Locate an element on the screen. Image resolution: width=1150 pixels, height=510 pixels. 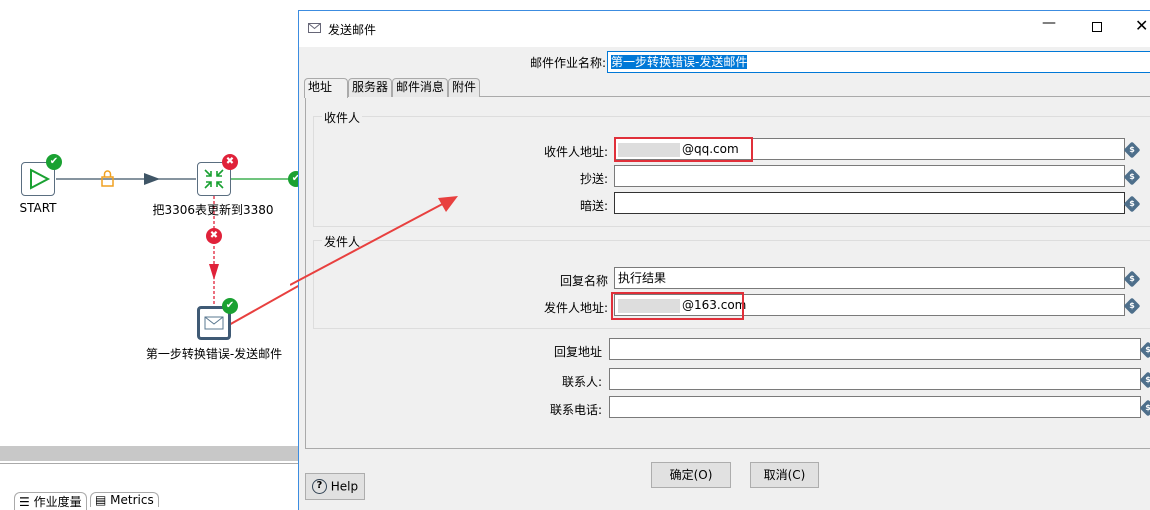
tab-server: 服务器 is located at coordinates (370, 87).